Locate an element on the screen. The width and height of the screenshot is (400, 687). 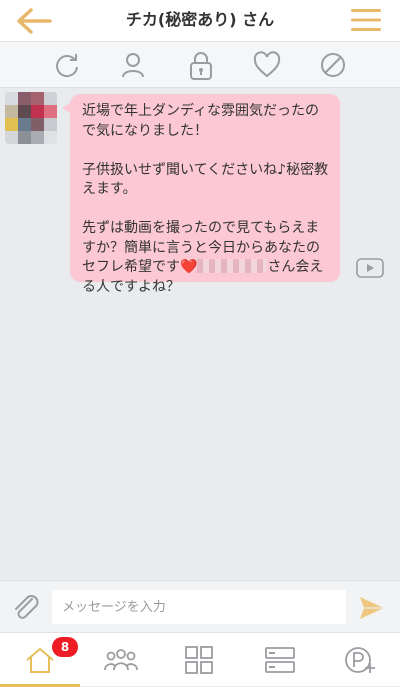
group-icon is located at coordinates (121, 660).